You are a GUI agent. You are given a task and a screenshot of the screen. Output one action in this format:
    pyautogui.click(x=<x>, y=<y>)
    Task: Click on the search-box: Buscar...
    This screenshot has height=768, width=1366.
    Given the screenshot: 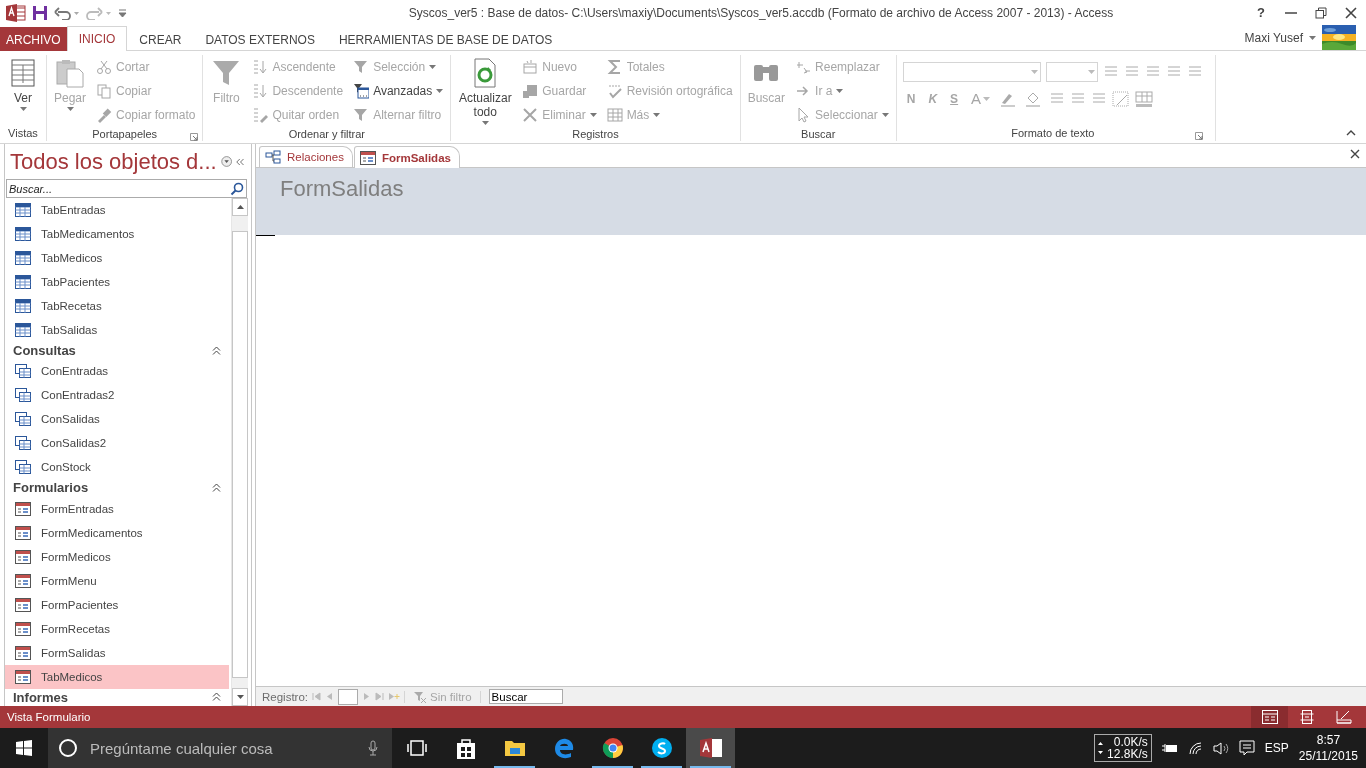 What is the action you would take?
    pyautogui.click(x=126, y=188)
    